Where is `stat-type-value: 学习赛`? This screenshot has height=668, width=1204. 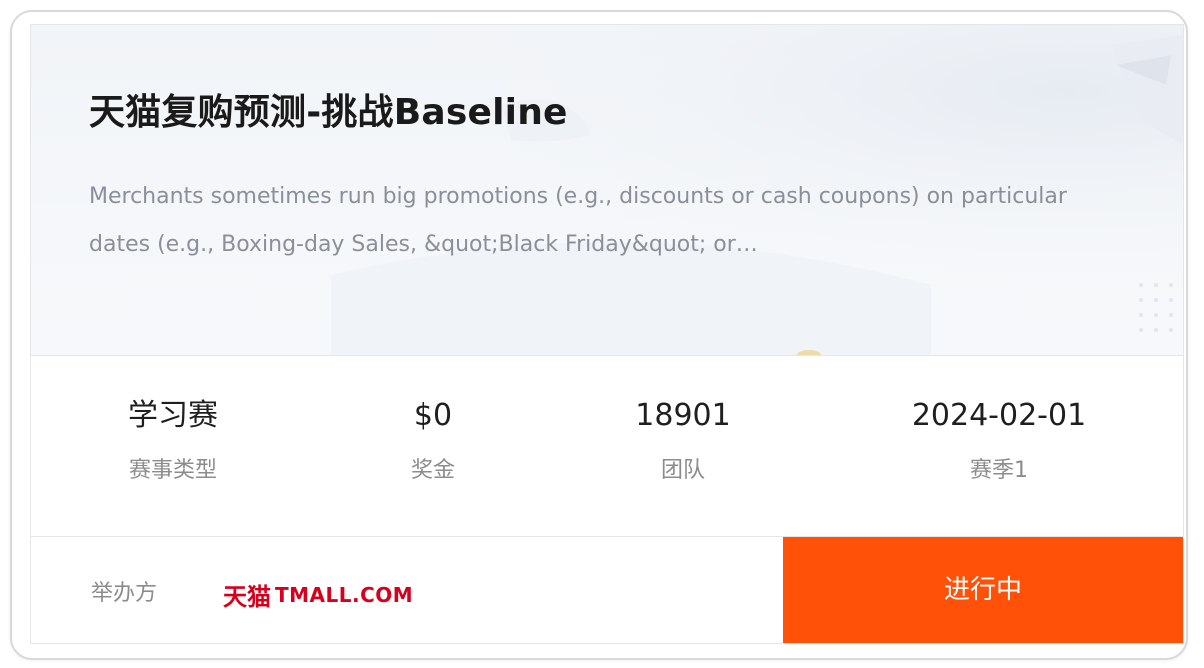 stat-type-value: 学习赛 is located at coordinates (173, 415).